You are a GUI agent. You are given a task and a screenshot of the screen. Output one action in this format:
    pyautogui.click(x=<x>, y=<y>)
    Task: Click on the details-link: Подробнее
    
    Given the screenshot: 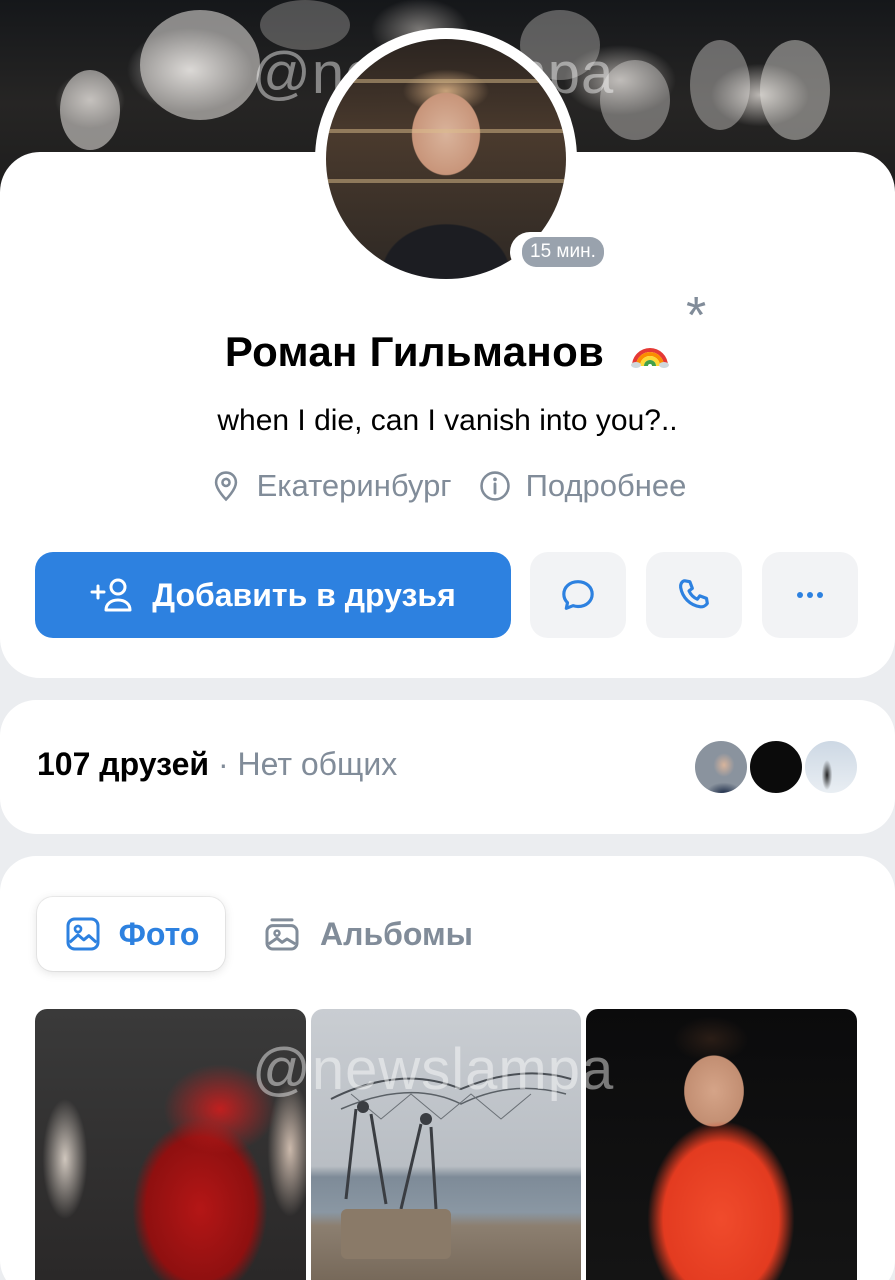 What is the action you would take?
    pyautogui.click(x=582, y=486)
    